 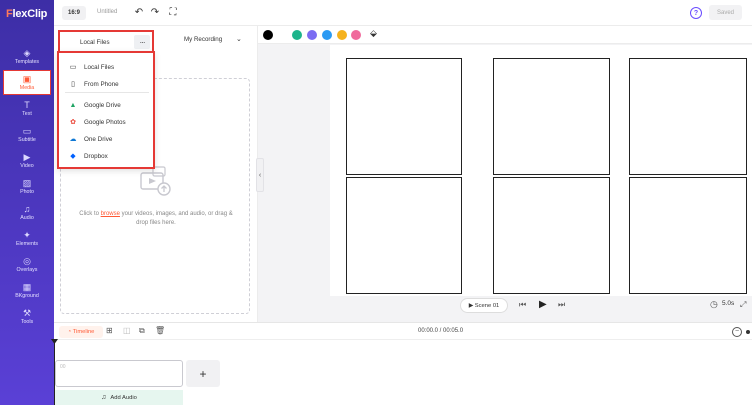 What do you see at coordinates (441, 331) in the screenshot?
I see `timeline-time: 00:00.0 / 00:05.0` at bounding box center [441, 331].